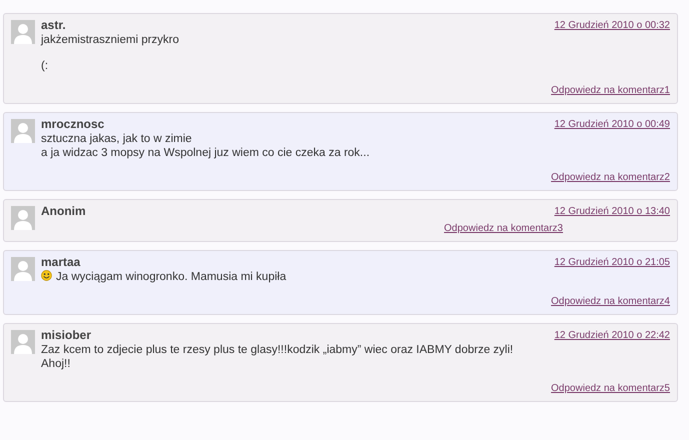 The height and width of the screenshot is (440, 689). What do you see at coordinates (612, 124) in the screenshot?
I see `comment-date-link: 12 Grudzień 2010 o 00:49` at bounding box center [612, 124].